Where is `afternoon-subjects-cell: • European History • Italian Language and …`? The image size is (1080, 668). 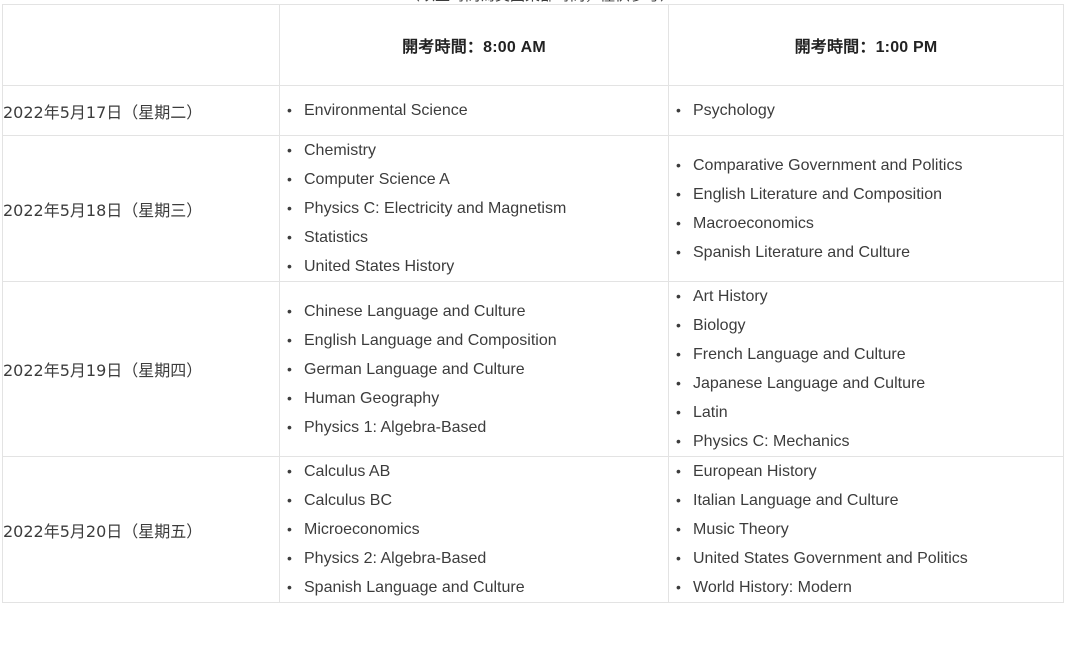 afternoon-subjects-cell: • European History • Italian Language and … is located at coordinates (866, 529).